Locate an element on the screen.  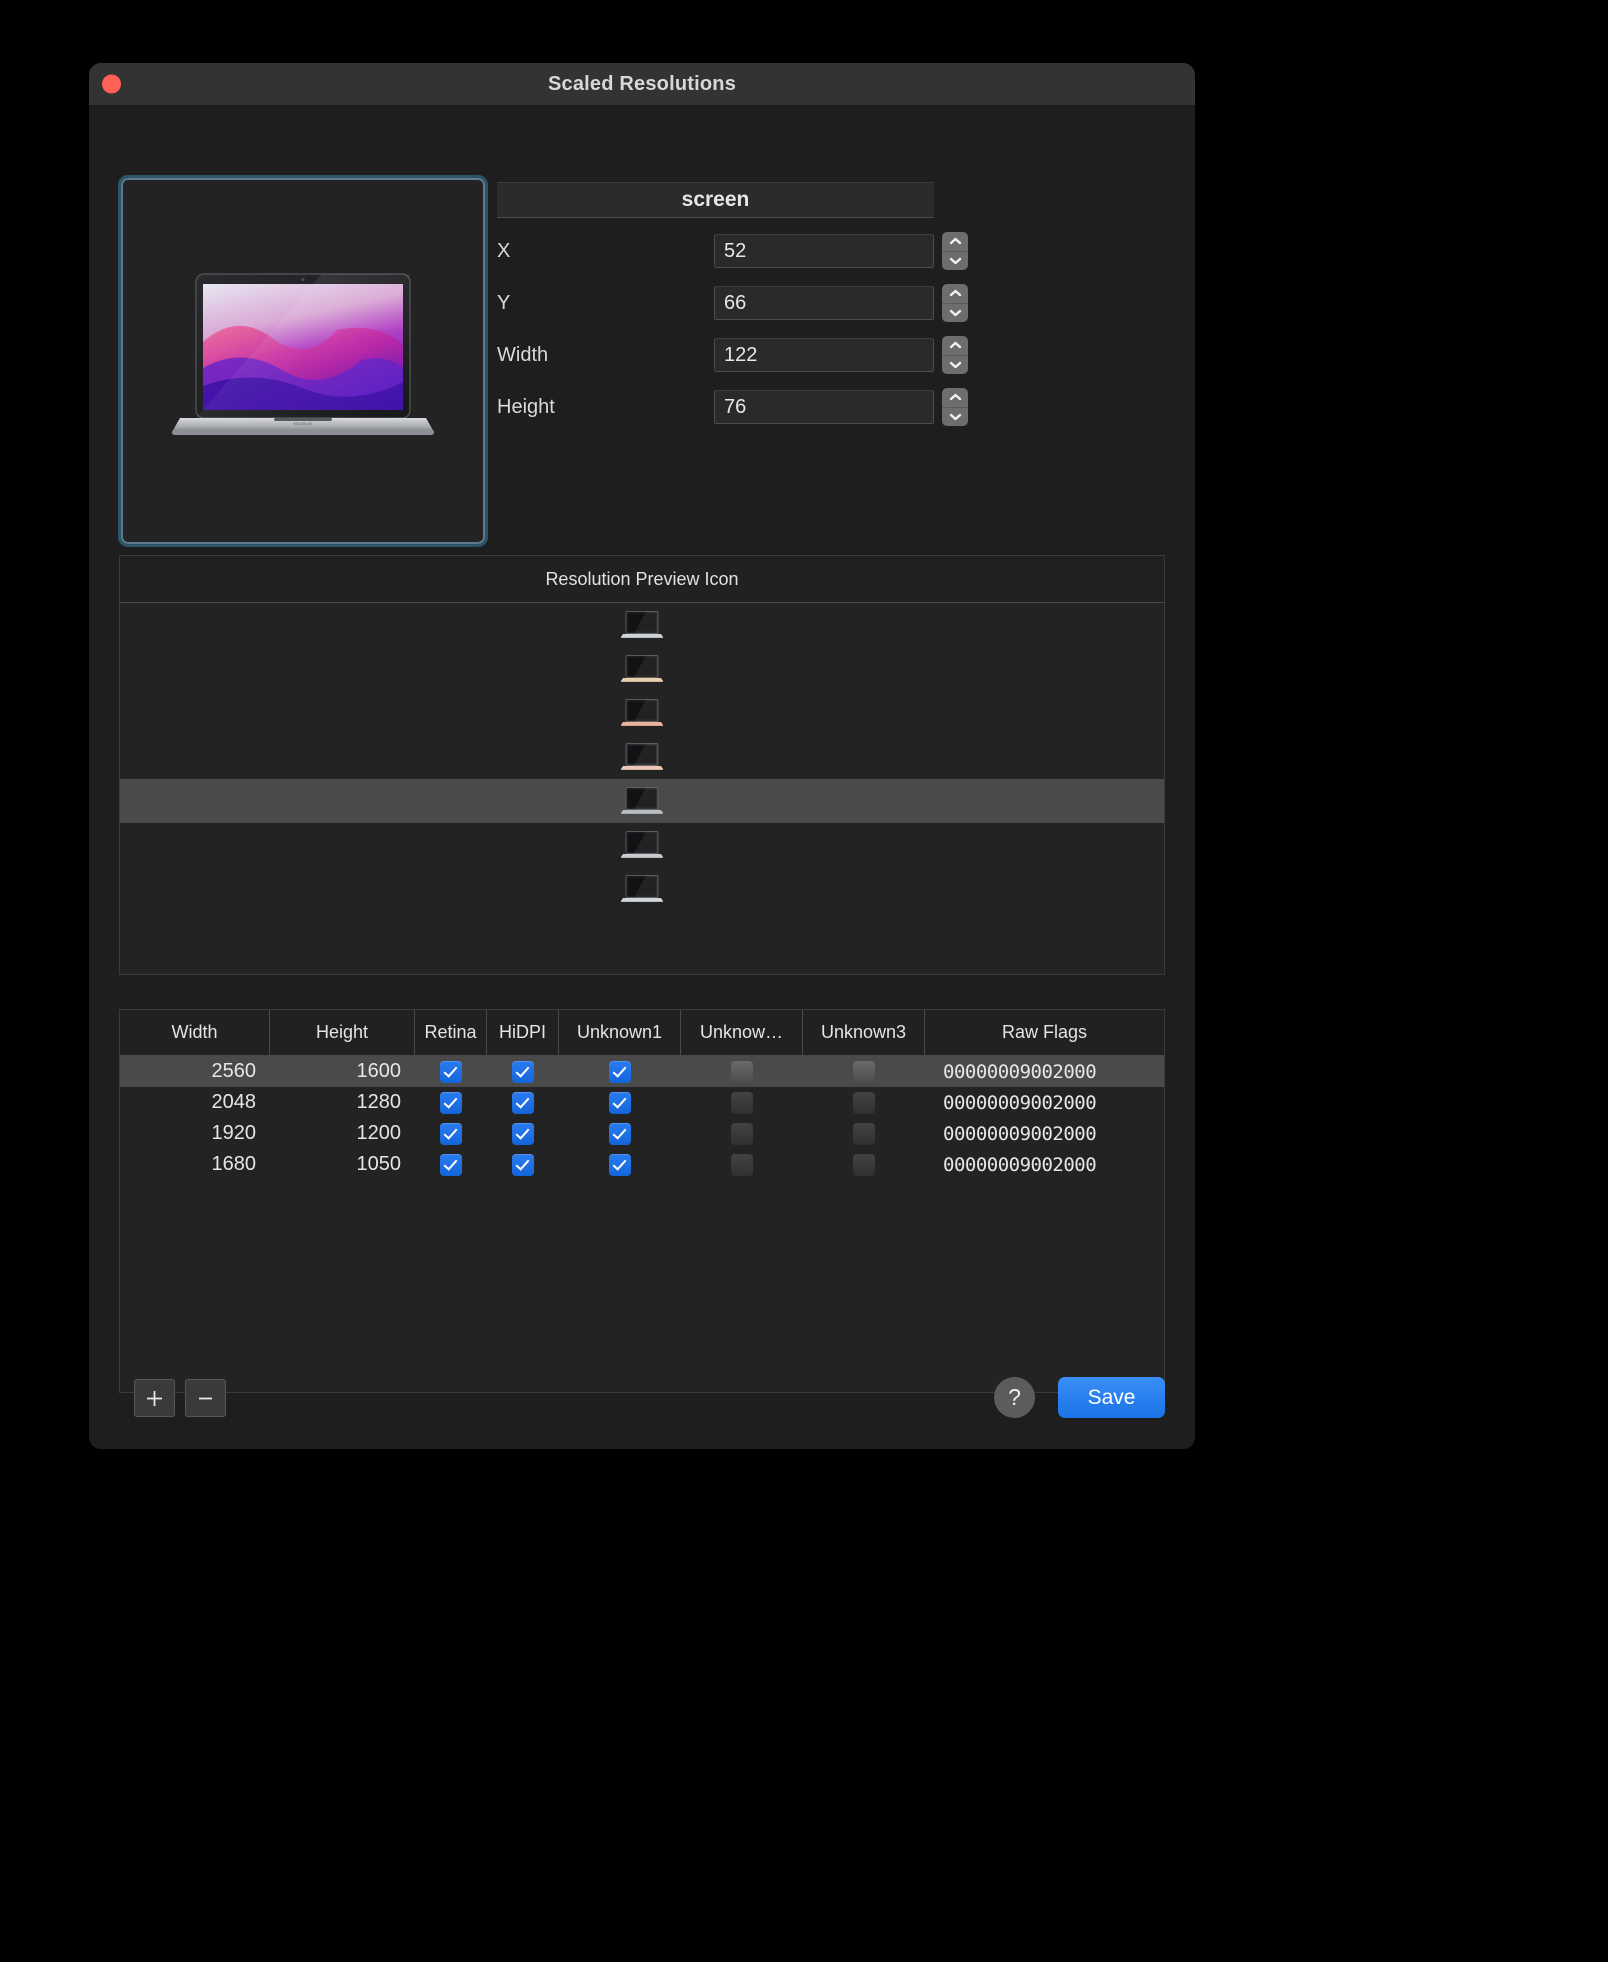
width-stepper-up is located at coordinates (955, 346).